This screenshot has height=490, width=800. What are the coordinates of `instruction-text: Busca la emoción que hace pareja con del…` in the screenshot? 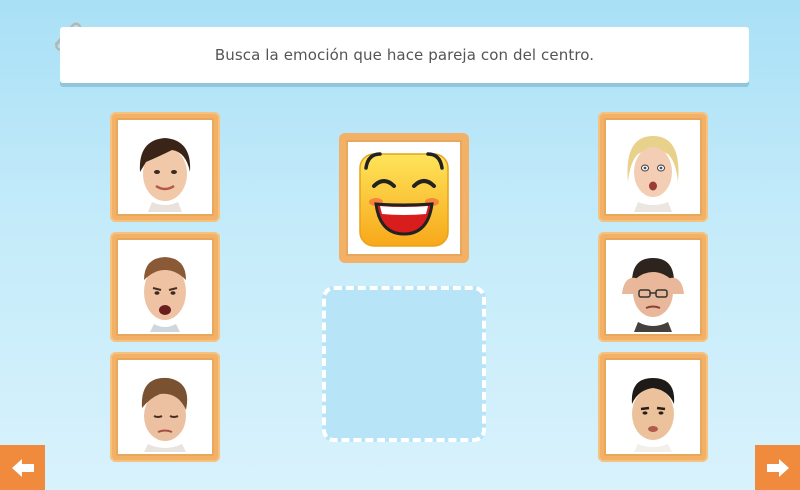 It's located at (404, 55).